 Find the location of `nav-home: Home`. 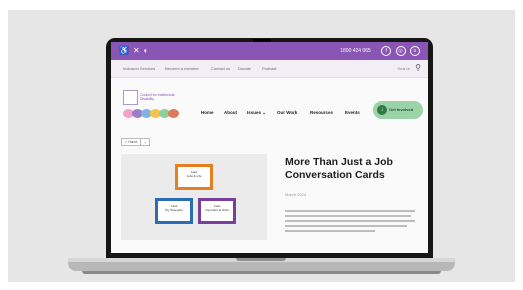

nav-home: Home is located at coordinates (207, 113).